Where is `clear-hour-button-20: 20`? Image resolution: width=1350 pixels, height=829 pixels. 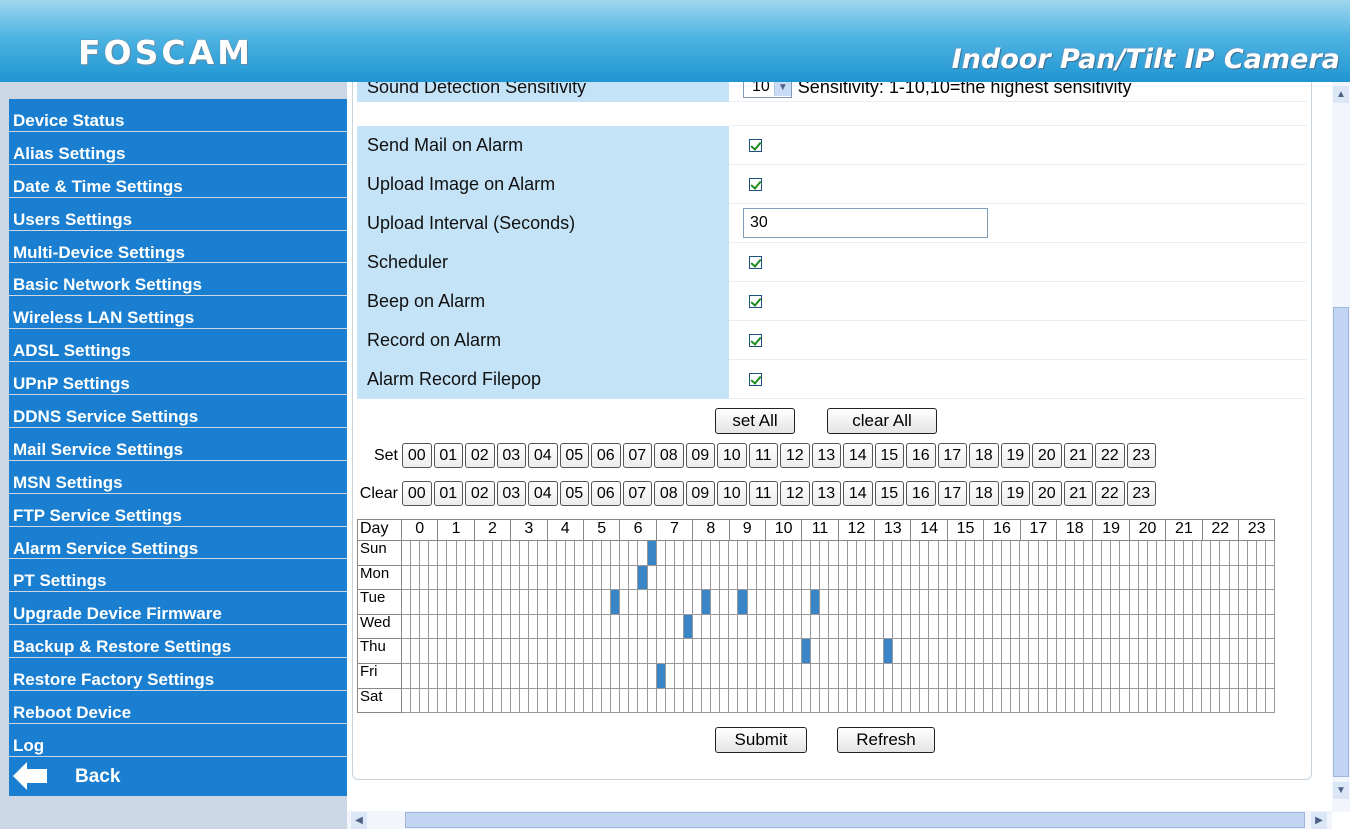
clear-hour-button-20: 20 is located at coordinates (1047, 493).